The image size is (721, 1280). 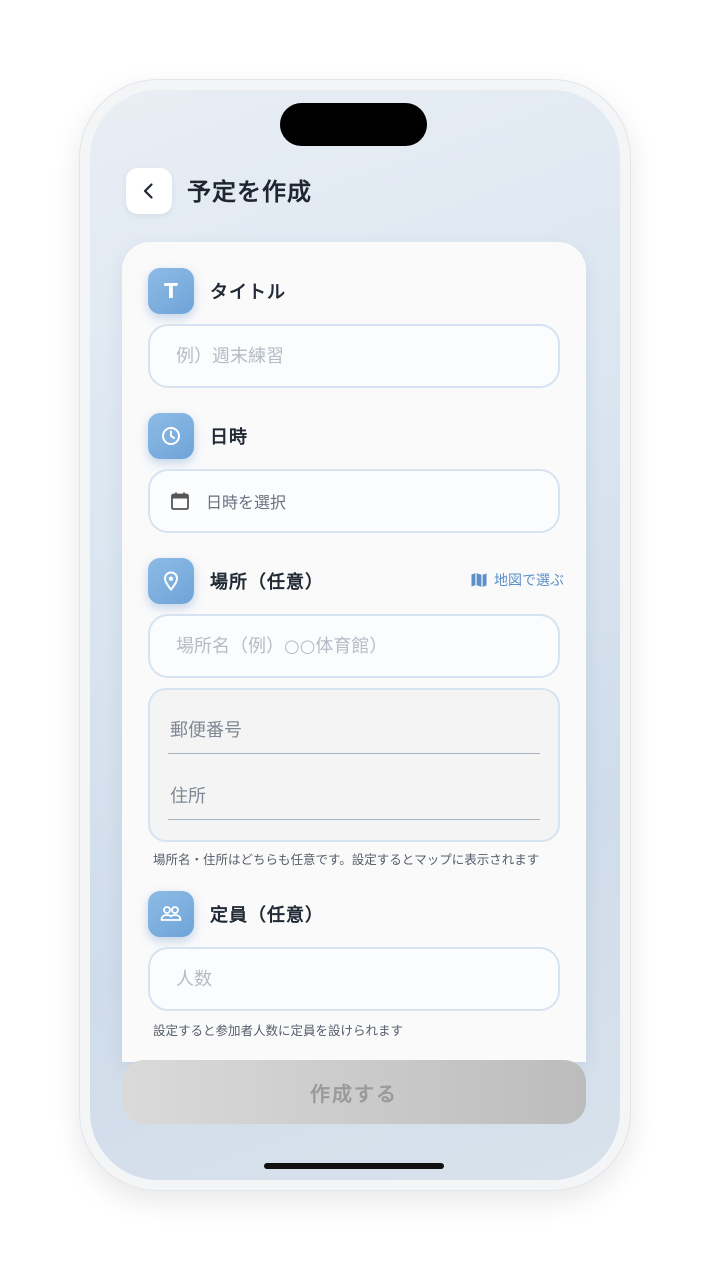 I want to click on dynamic-island, so click(x=353, y=124).